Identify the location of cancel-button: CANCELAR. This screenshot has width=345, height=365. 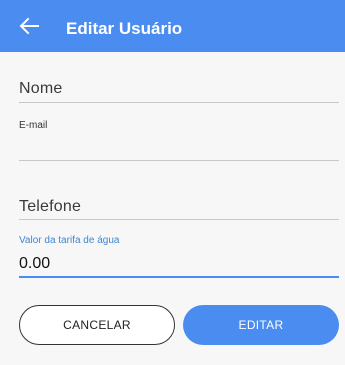
(97, 325).